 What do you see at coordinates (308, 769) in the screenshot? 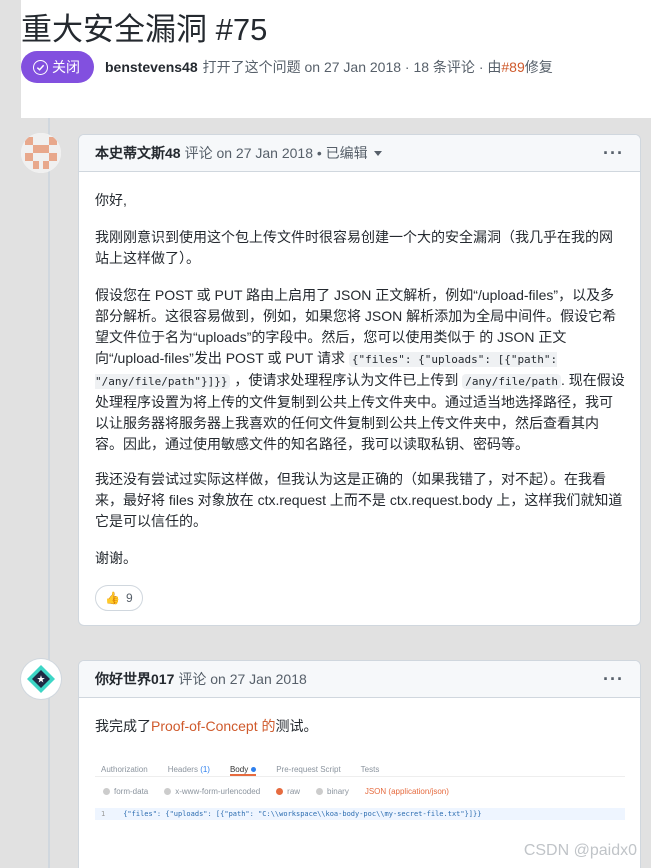
I see `tab-pre-request-script: Pre-request Script` at bounding box center [308, 769].